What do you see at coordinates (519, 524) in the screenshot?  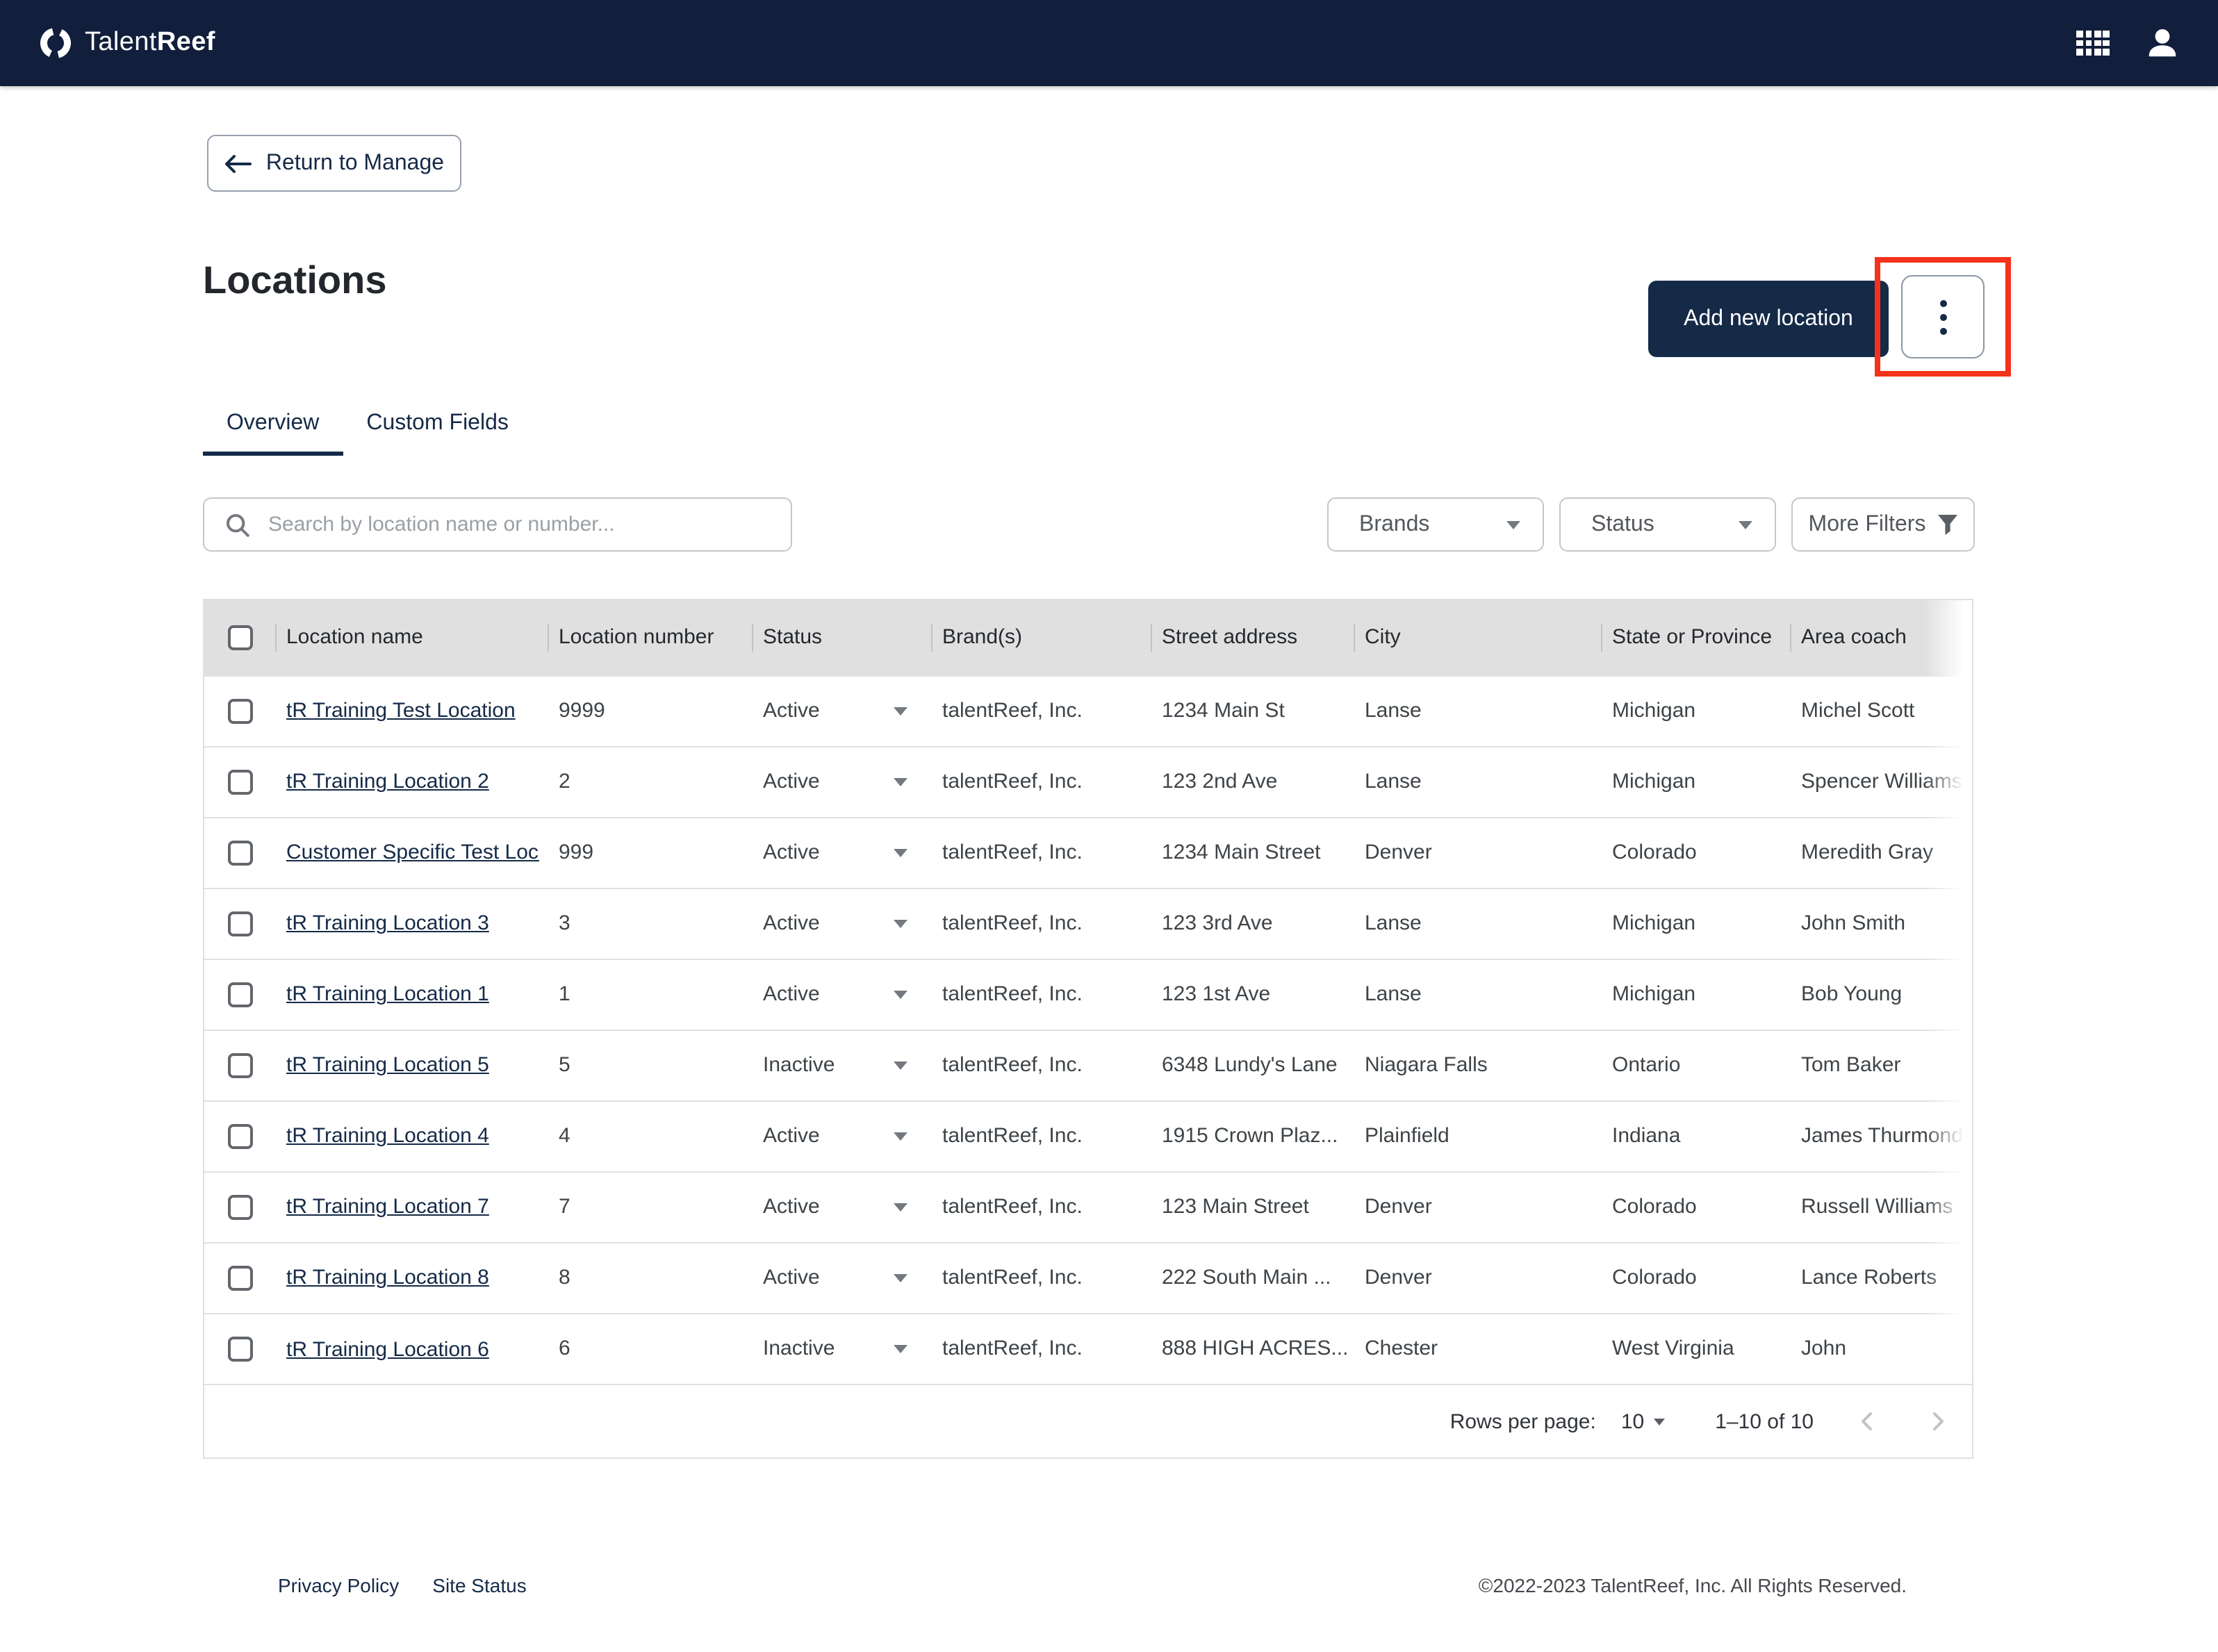 I see `search-input` at bounding box center [519, 524].